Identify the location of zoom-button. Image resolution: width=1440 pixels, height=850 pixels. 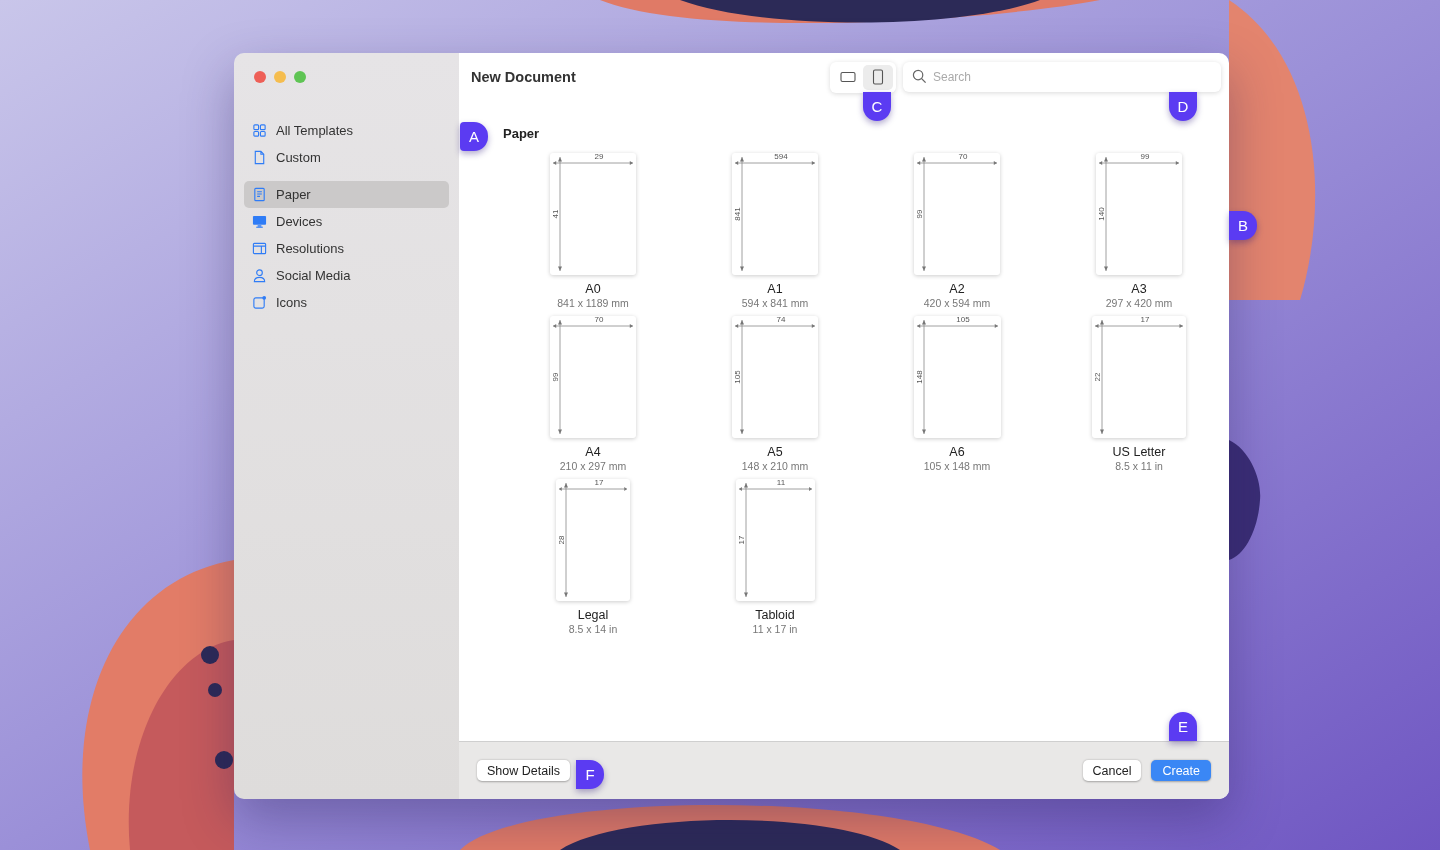
(300, 77).